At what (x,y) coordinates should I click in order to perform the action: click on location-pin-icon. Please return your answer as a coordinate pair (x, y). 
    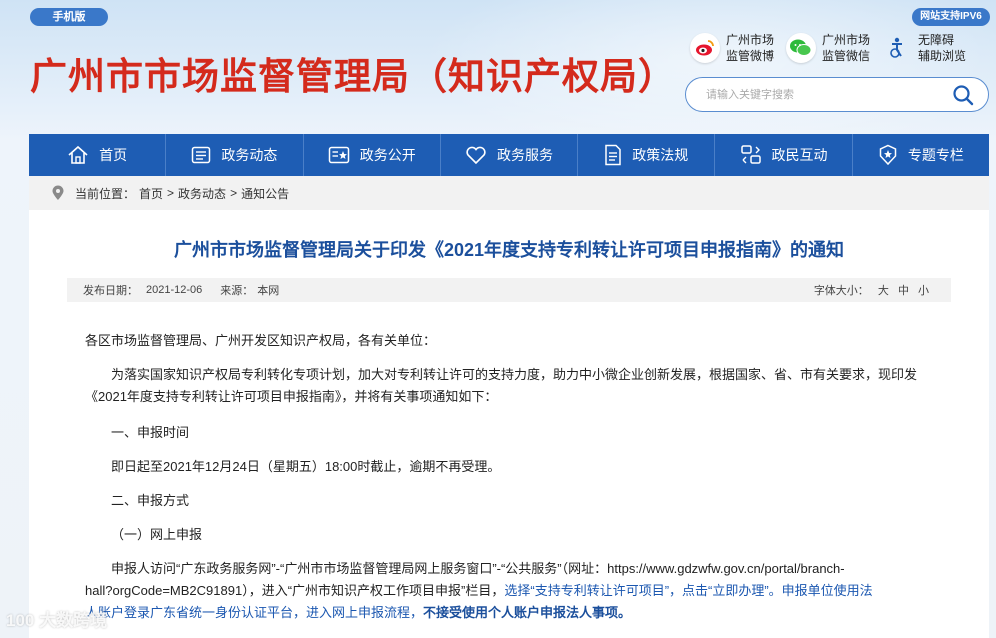
    Looking at the image, I should click on (58, 192).